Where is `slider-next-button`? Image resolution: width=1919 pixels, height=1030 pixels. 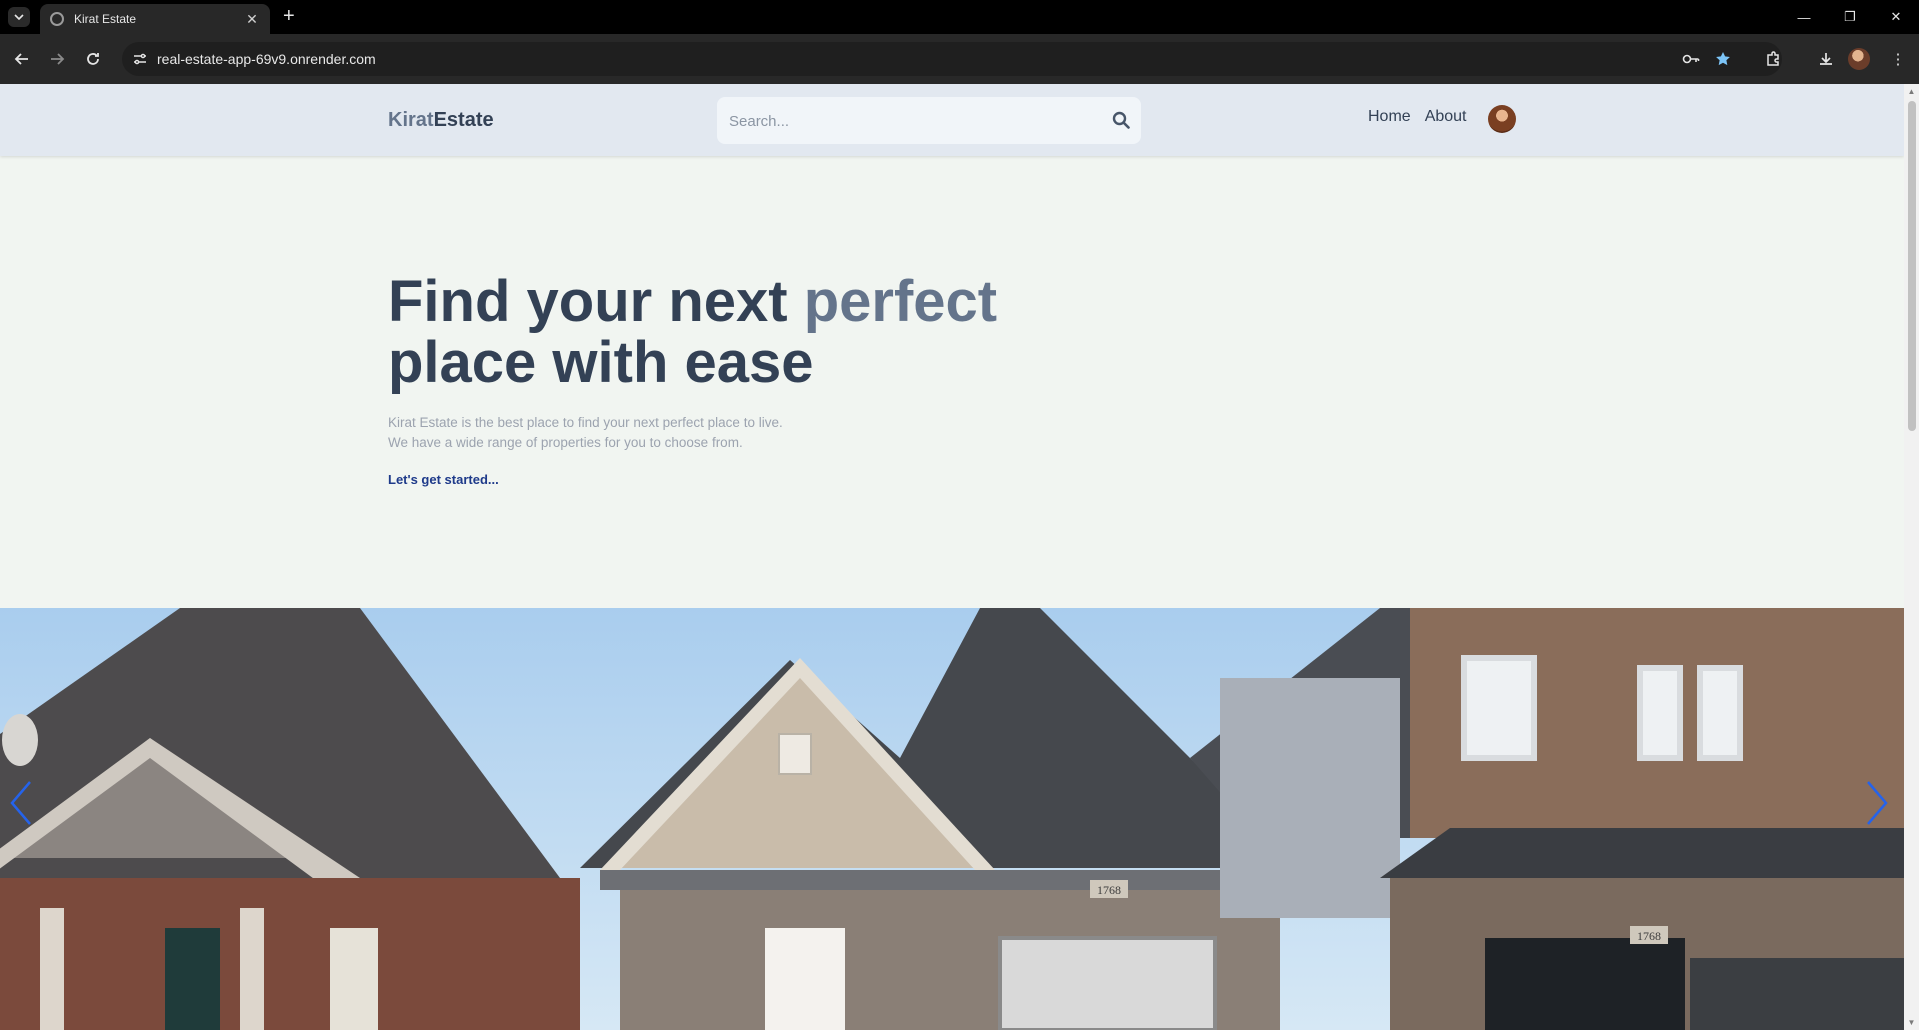
slider-next-button is located at coordinates (1877, 803).